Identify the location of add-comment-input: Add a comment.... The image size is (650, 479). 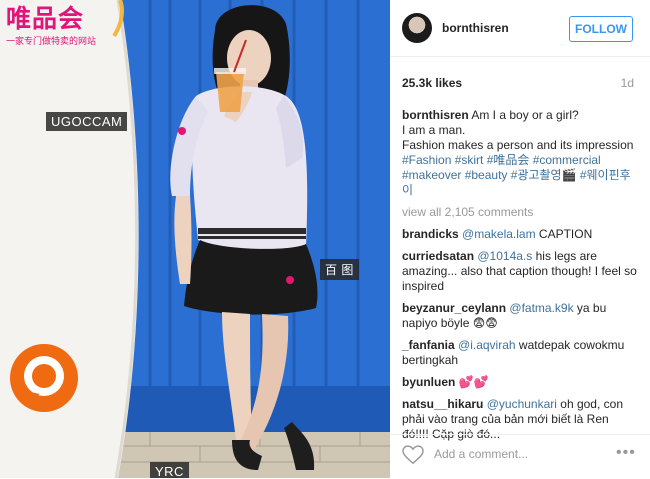
(481, 454).